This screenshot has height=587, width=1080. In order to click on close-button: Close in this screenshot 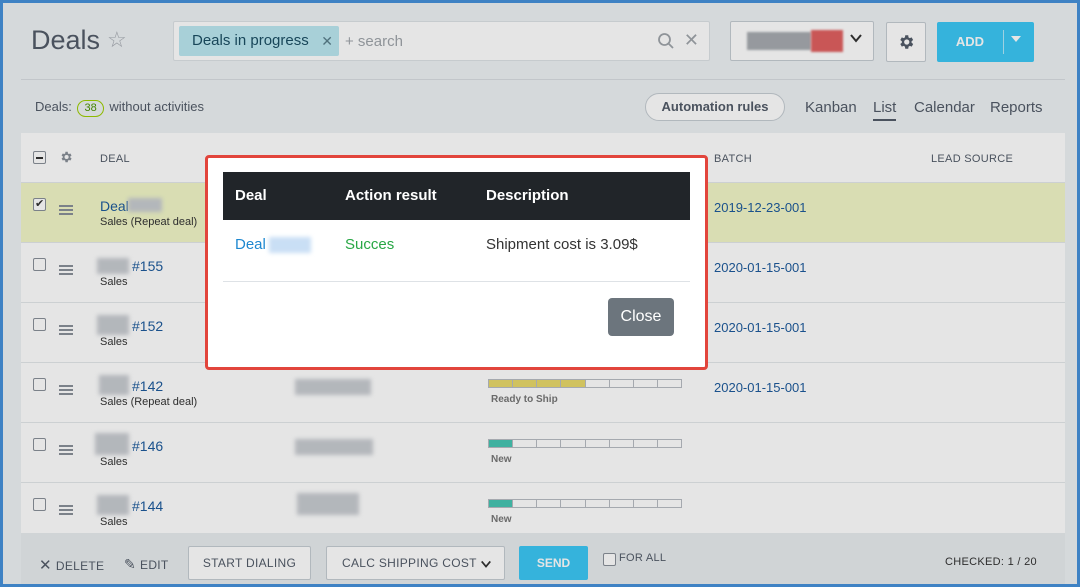, I will do `click(641, 317)`.